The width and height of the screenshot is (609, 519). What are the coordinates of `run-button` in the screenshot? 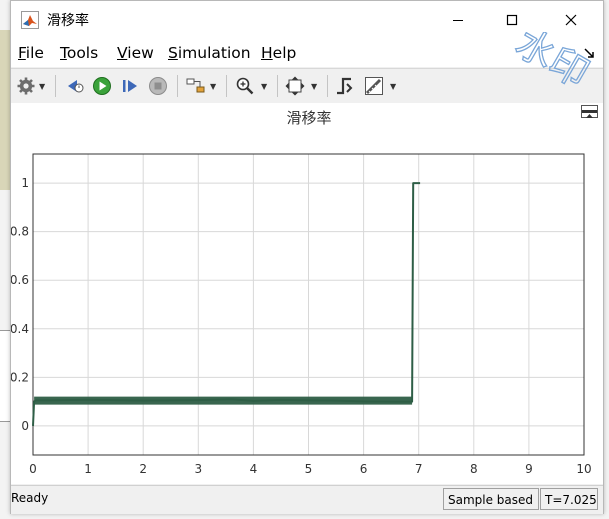 It's located at (102, 86).